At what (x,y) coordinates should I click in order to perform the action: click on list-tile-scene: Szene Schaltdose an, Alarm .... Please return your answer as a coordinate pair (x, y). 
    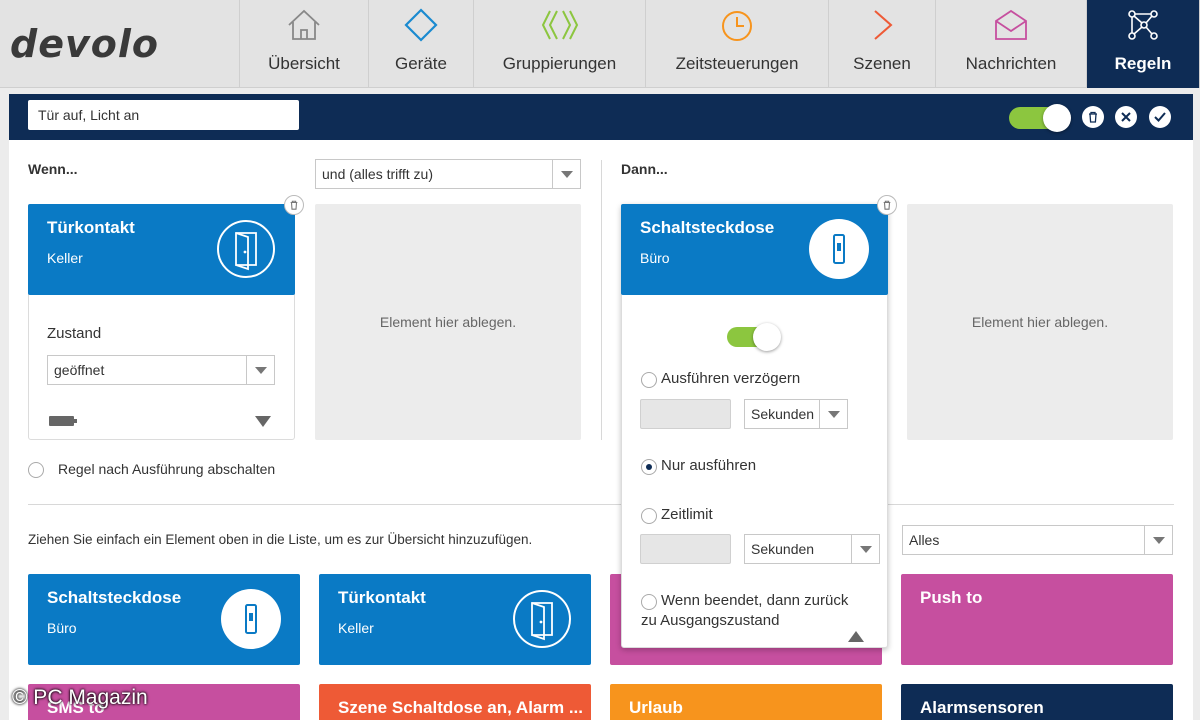
    Looking at the image, I should click on (455, 702).